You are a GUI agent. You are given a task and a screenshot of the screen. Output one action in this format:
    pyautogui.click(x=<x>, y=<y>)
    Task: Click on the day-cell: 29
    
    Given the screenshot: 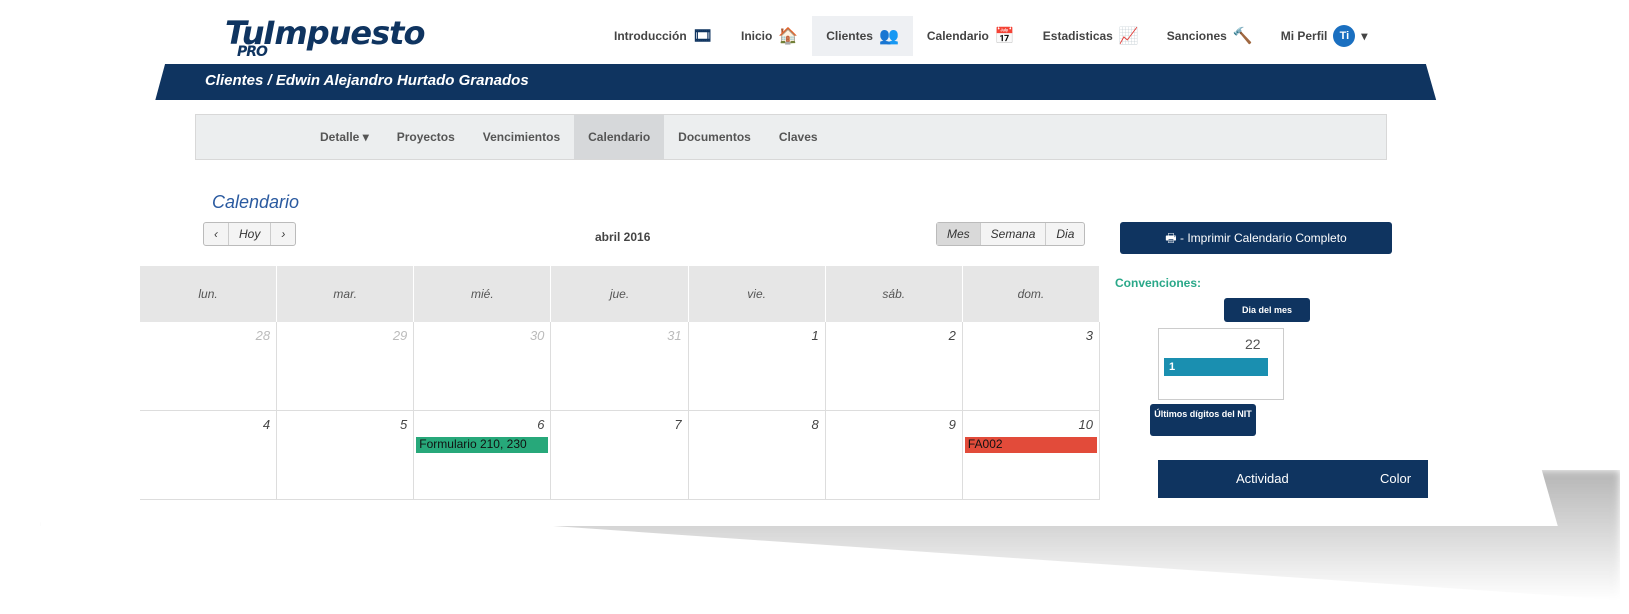 What is the action you would take?
    pyautogui.click(x=346, y=366)
    